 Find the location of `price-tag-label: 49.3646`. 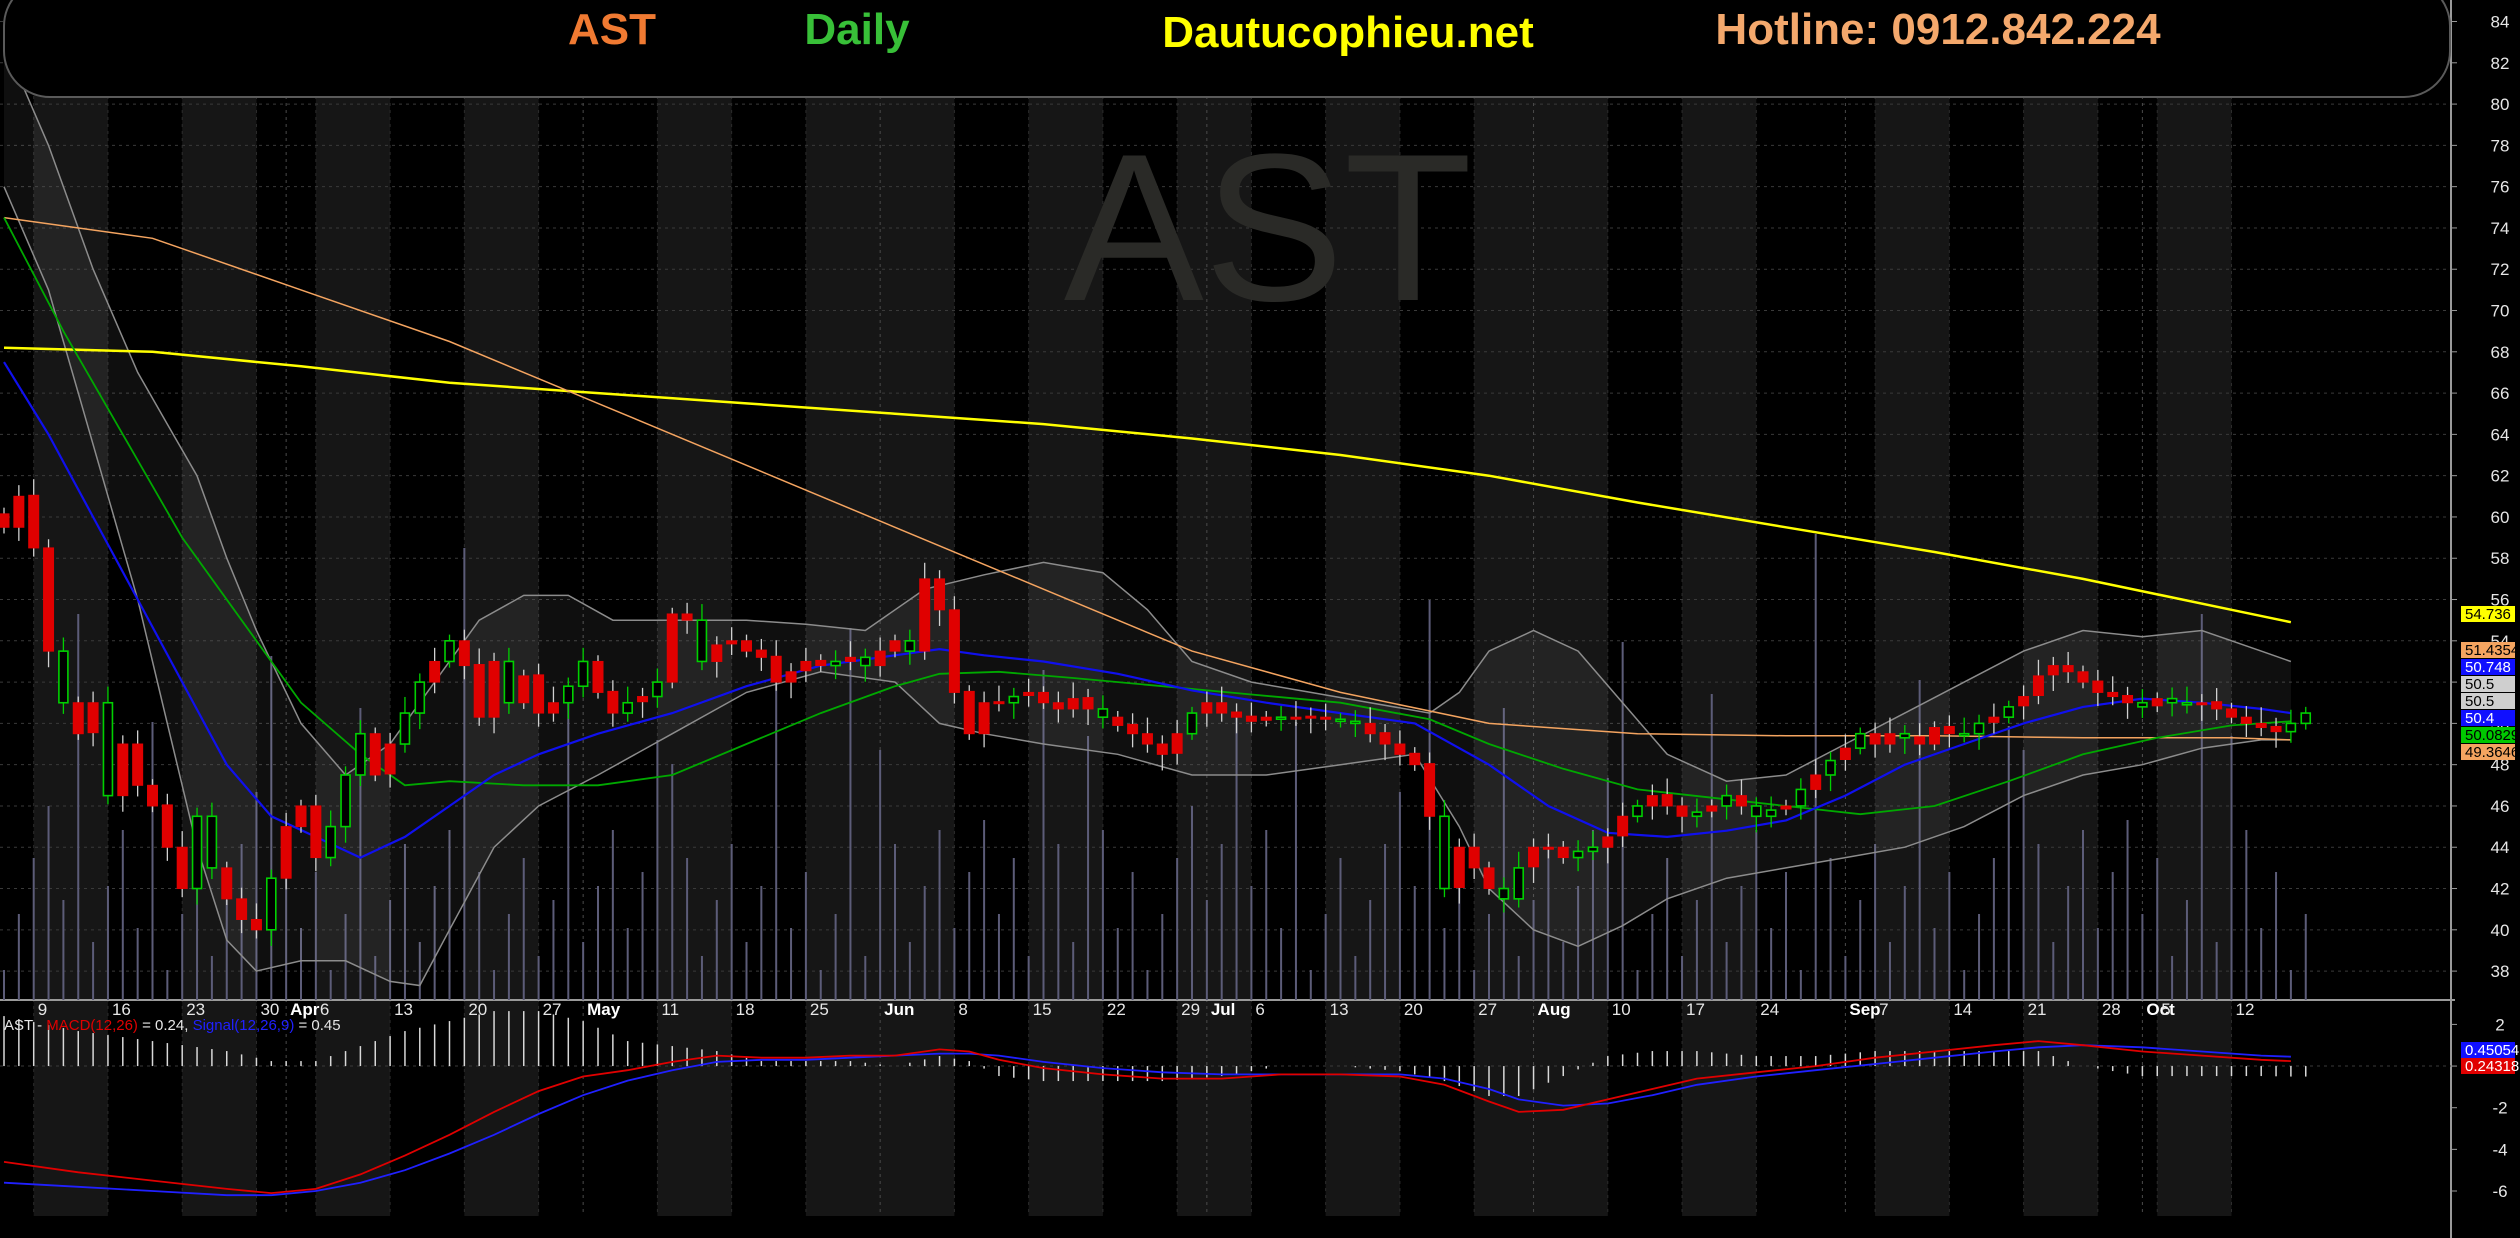

price-tag-label: 49.3646 is located at coordinates (2492, 752).